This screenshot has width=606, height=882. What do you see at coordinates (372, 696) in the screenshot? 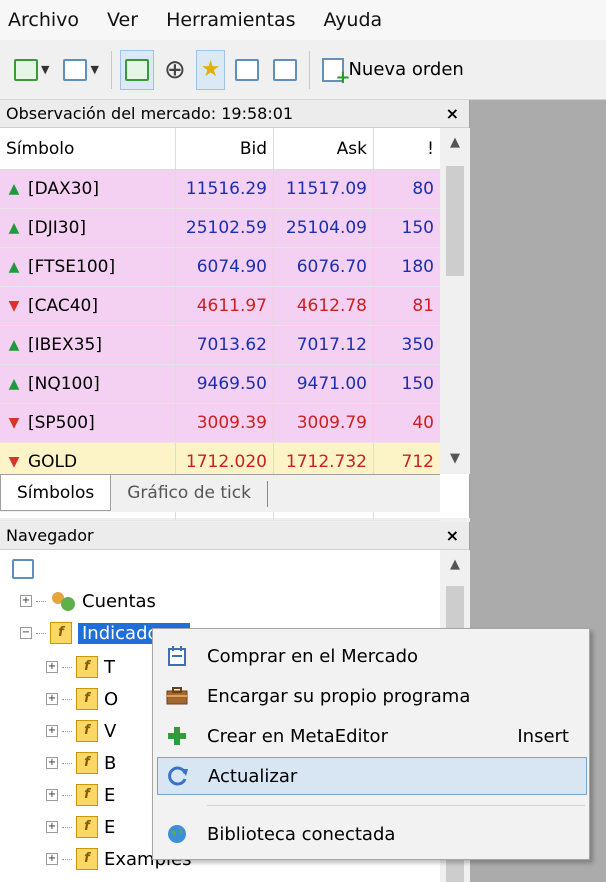
I see `menu-item-order-program: Encargar su propio programa` at bounding box center [372, 696].